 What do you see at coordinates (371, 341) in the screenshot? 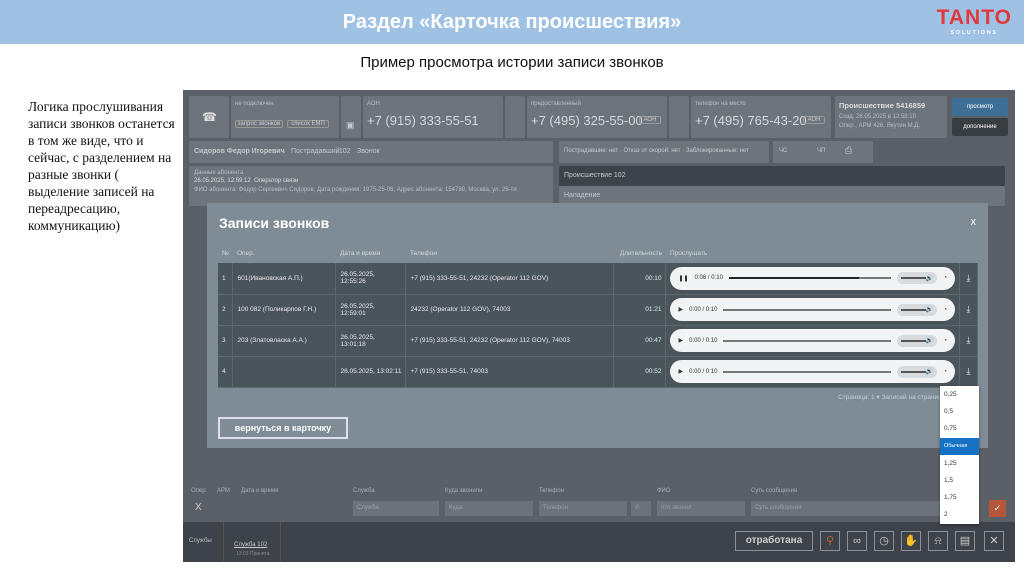
I see `row-datetime: 26.05.2025, 13:01:18` at bounding box center [371, 341].